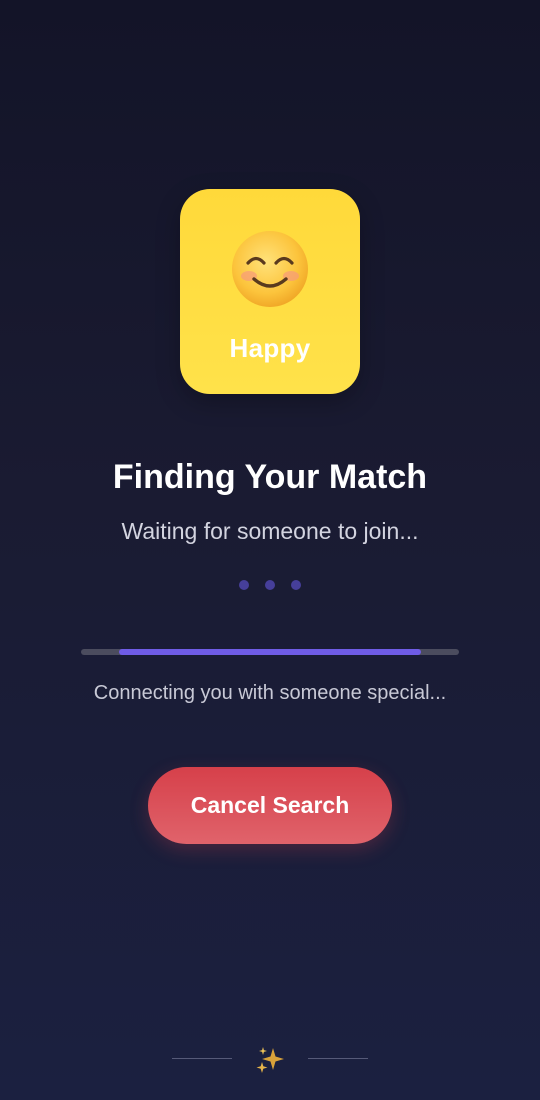  I want to click on smiling-face-icon, so click(270, 269).